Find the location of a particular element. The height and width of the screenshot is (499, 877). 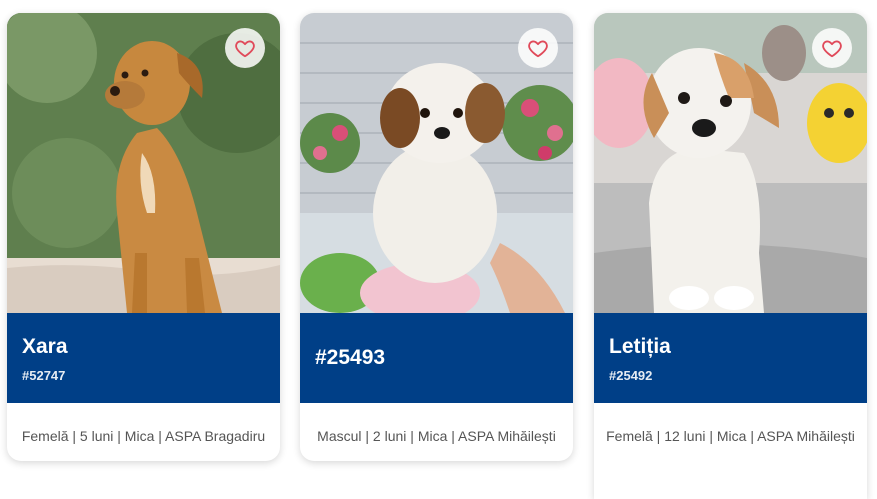

pet-details: Femelă | 5 luni | Mica | ASPA Bragadiru is located at coordinates (143, 436).